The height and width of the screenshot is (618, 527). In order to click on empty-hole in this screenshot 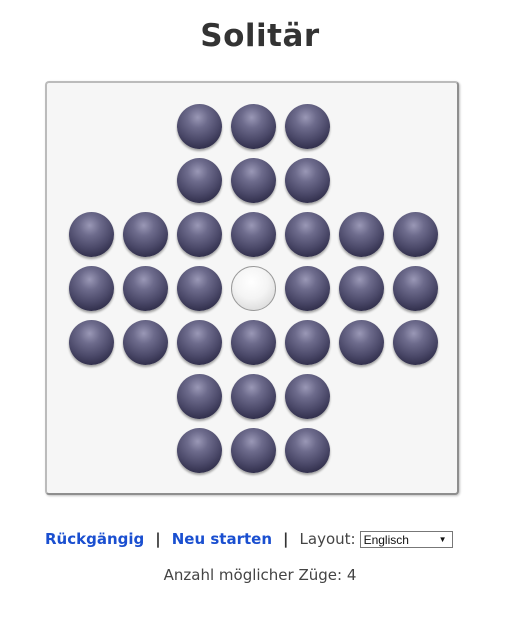, I will do `click(253, 288)`.